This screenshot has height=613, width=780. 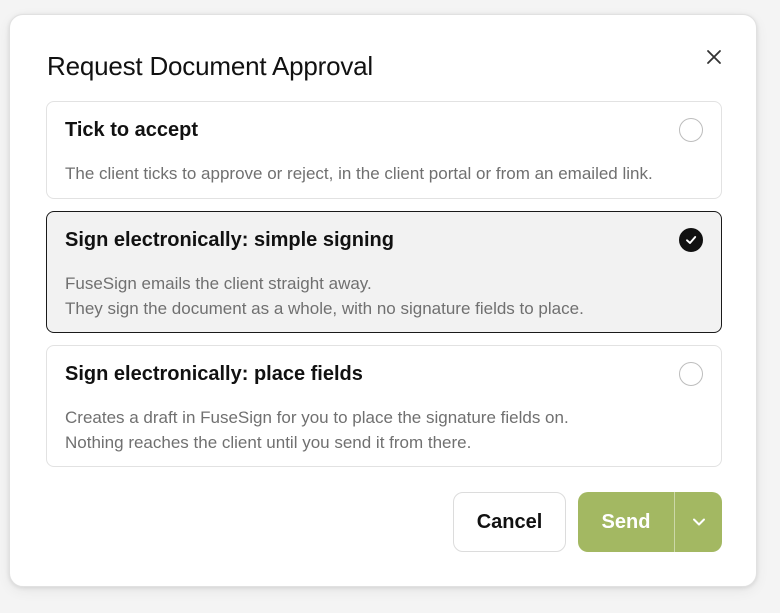 What do you see at coordinates (509, 522) in the screenshot?
I see `cancel-button: Cancel` at bounding box center [509, 522].